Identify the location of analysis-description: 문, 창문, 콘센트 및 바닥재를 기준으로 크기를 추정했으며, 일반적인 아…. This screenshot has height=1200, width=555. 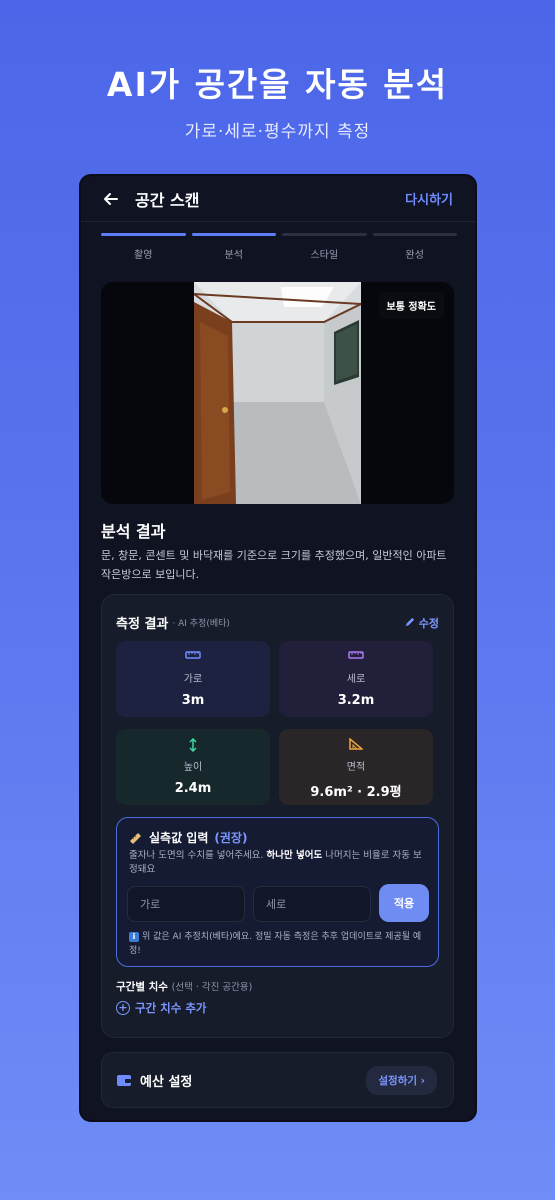
(274, 565).